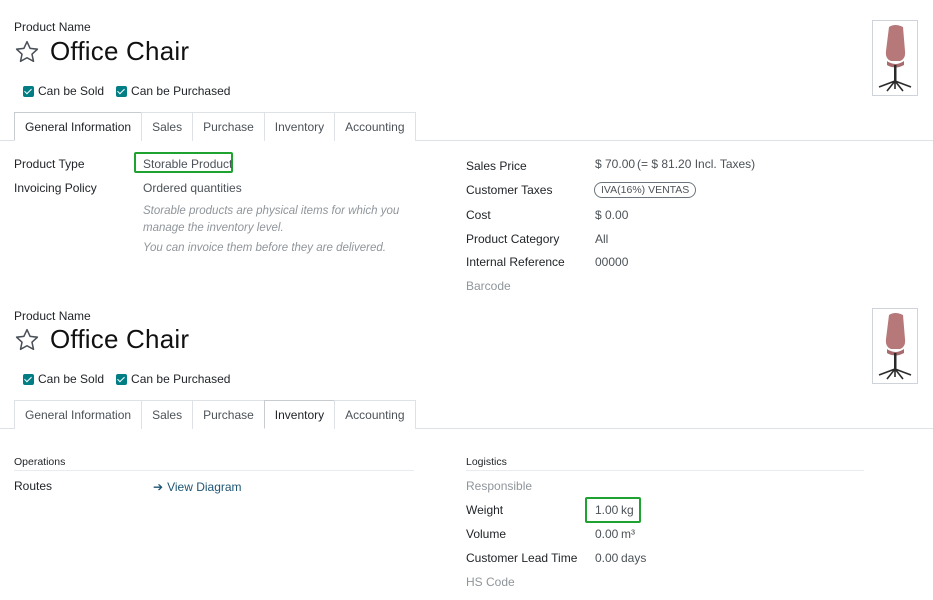 The image size is (933, 600). I want to click on internal-reference-input: 00000, so click(611, 262).